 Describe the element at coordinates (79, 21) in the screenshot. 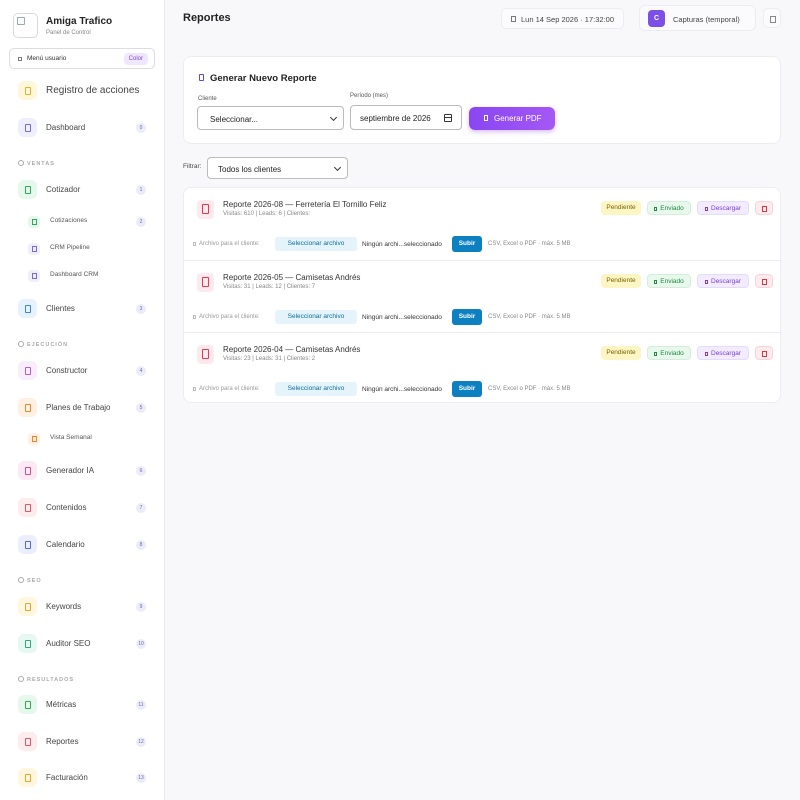

I see `brand-title: Amiga Trafico` at that location.